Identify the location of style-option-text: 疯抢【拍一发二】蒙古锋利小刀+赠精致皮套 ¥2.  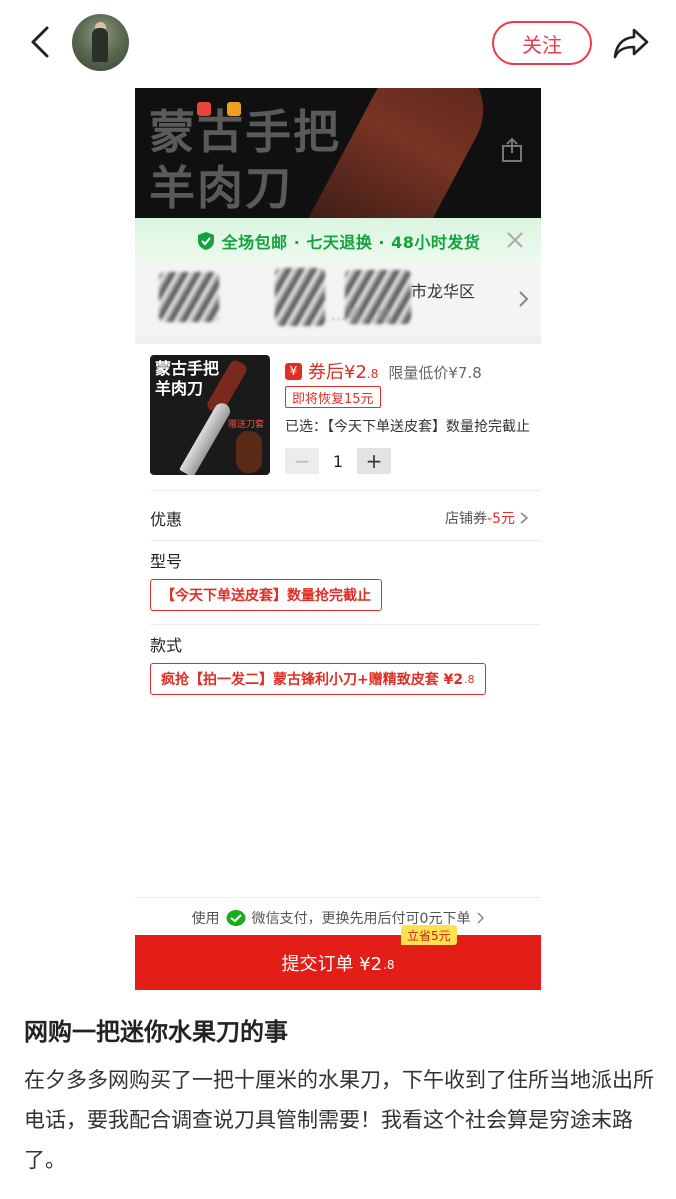
(312, 680).